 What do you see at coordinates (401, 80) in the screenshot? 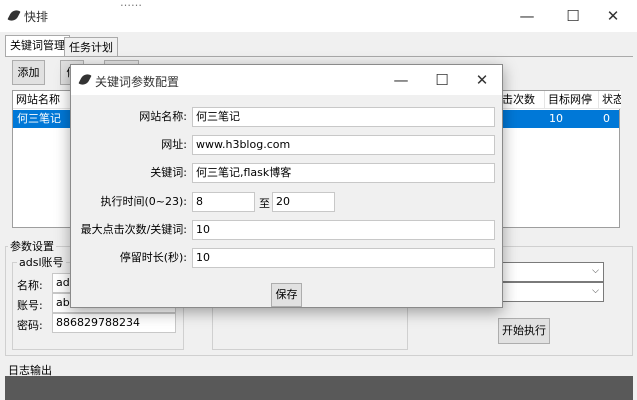
I see `dialog-minimize-icon: —` at bounding box center [401, 80].